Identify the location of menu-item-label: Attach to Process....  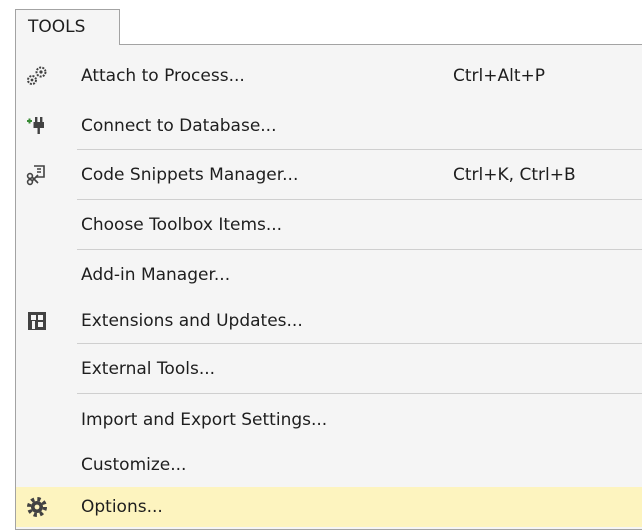
(163, 76).